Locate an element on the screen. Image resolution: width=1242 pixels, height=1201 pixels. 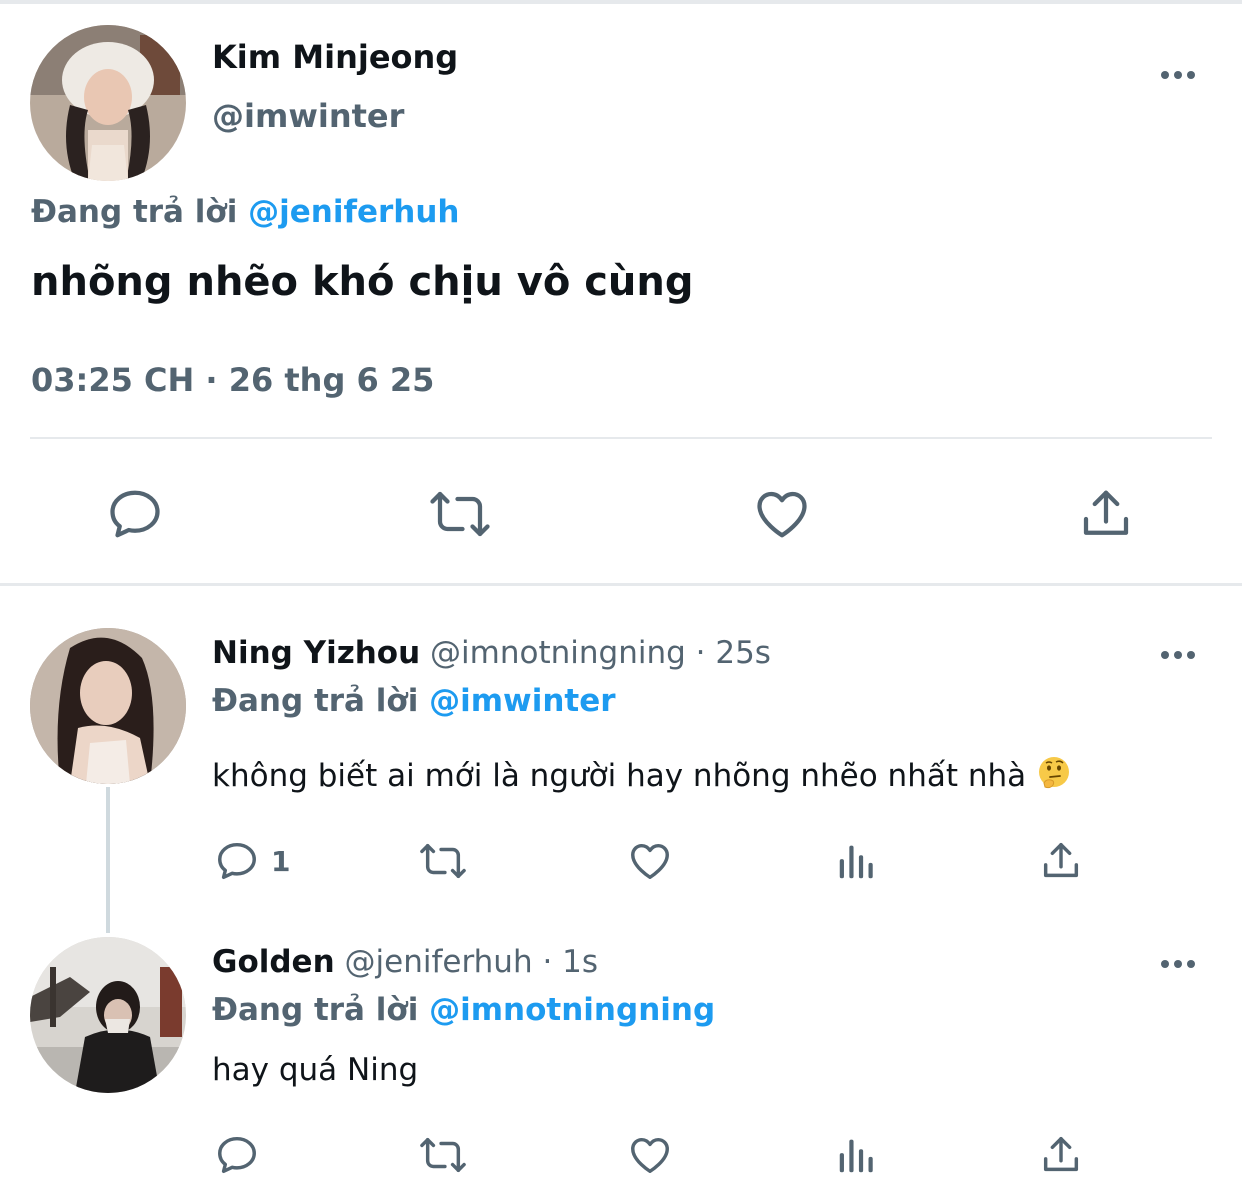
author-name: Ning Yizhou is located at coordinates (316, 653).